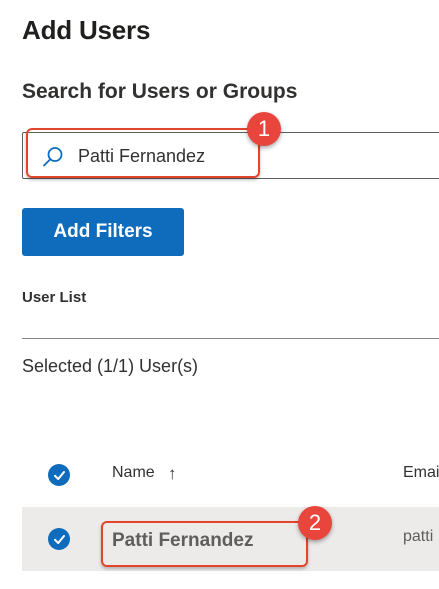 The width and height of the screenshot is (439, 589). I want to click on table-header-row, so click(230, 475).